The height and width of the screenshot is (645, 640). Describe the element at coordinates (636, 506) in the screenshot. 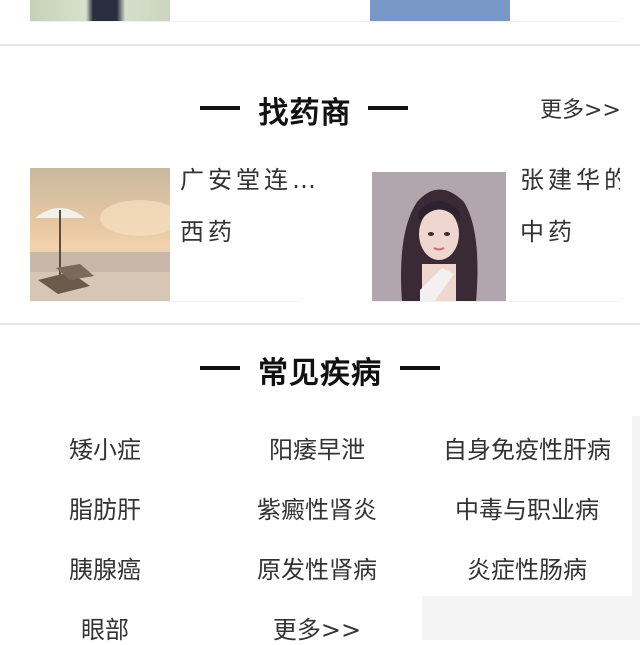

I see `background-block` at that location.